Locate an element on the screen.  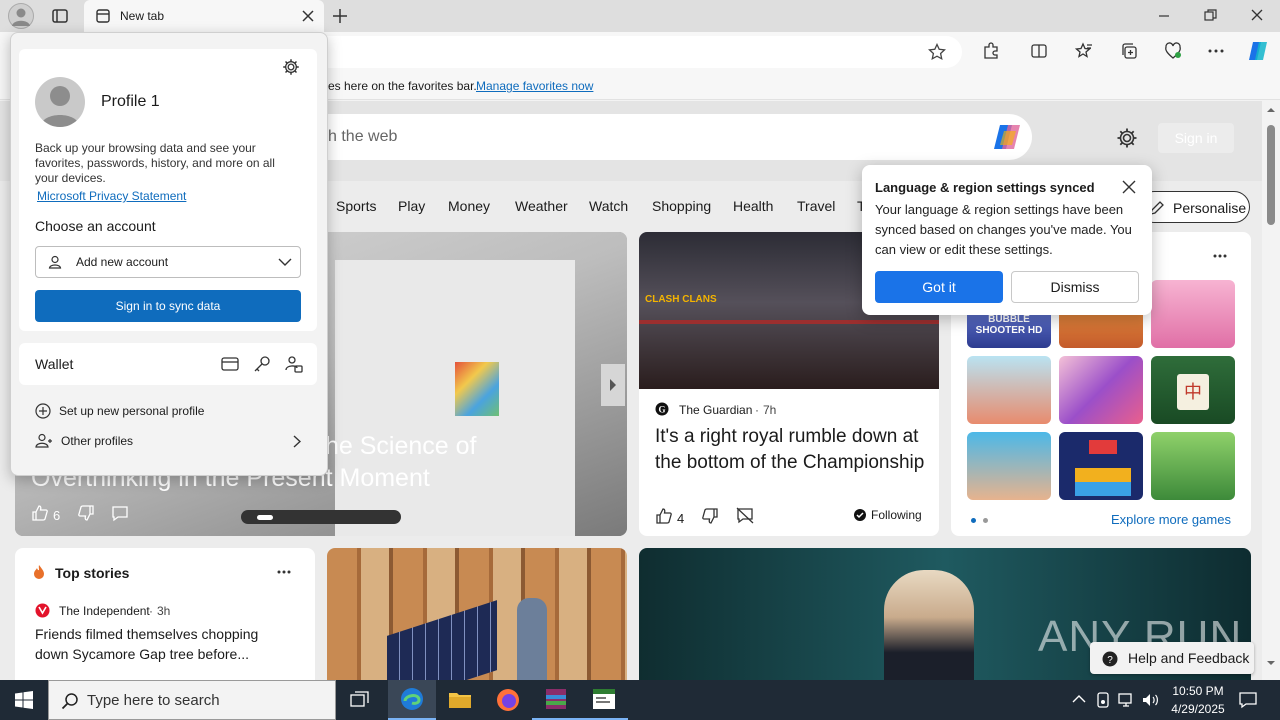
address-bar is located at coordinates (596, 52).